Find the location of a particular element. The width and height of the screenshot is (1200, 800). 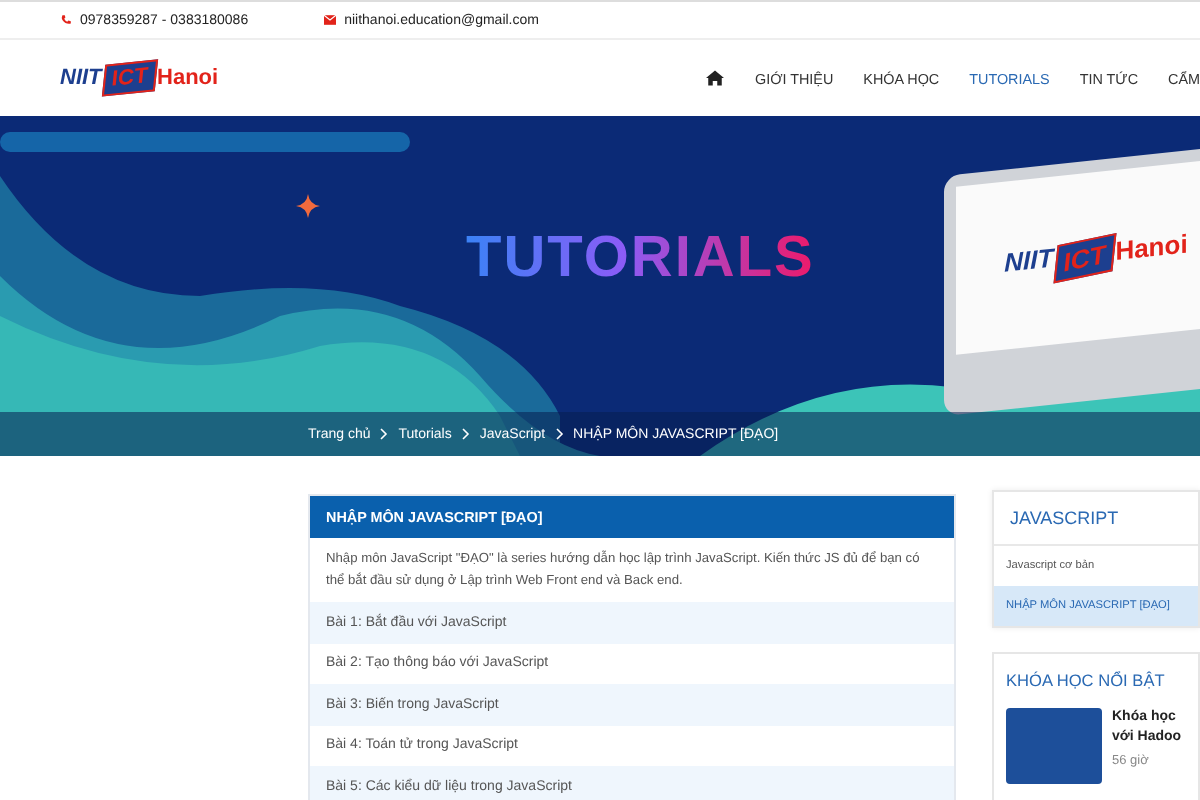

site-logo: NIIT ICT Hanoi is located at coordinates (139, 78).